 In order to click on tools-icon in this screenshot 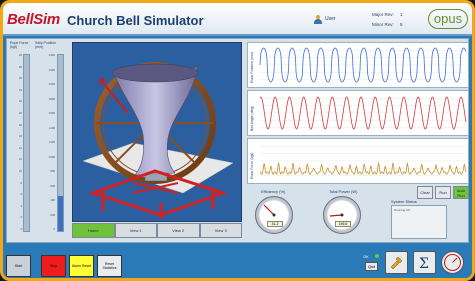, I will do `click(396, 263)`.